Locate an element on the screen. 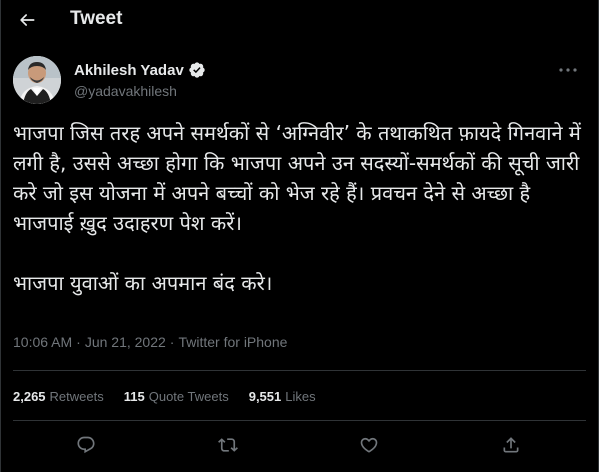 This screenshot has width=599, height=472. reply-button is located at coordinates (86, 445).